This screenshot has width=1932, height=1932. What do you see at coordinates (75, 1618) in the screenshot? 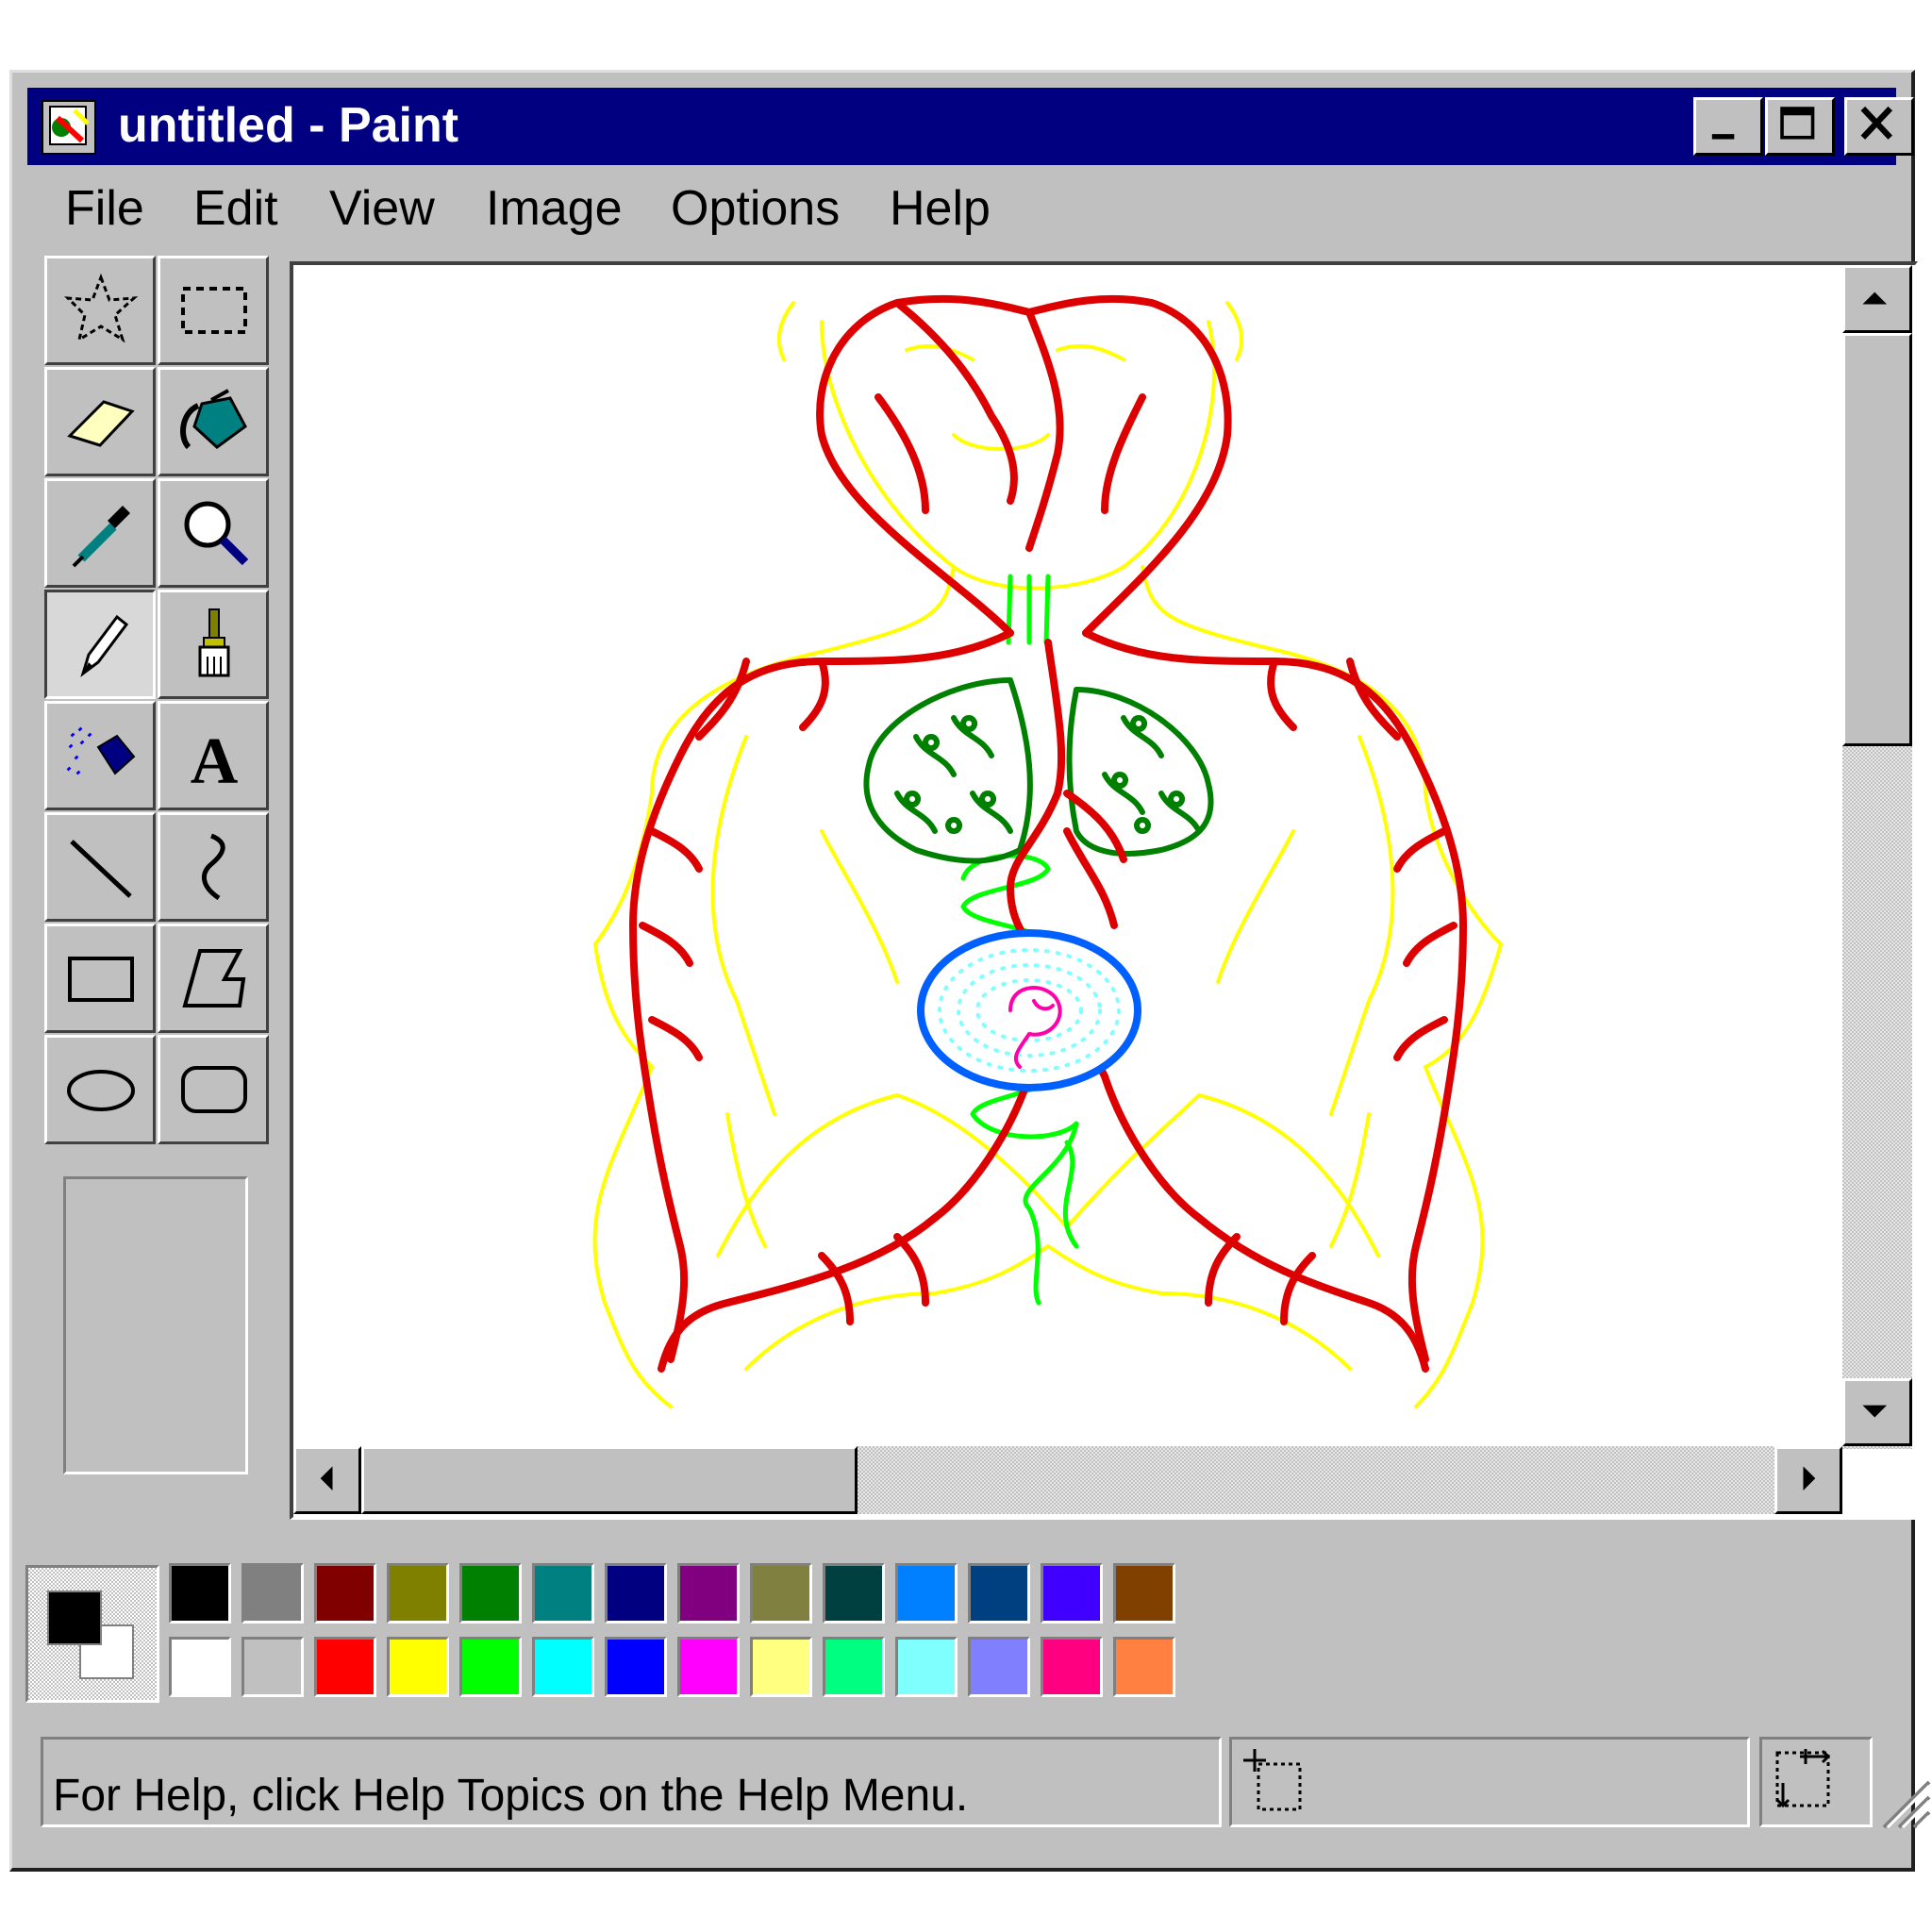
I see `foreground-color-swatch` at bounding box center [75, 1618].